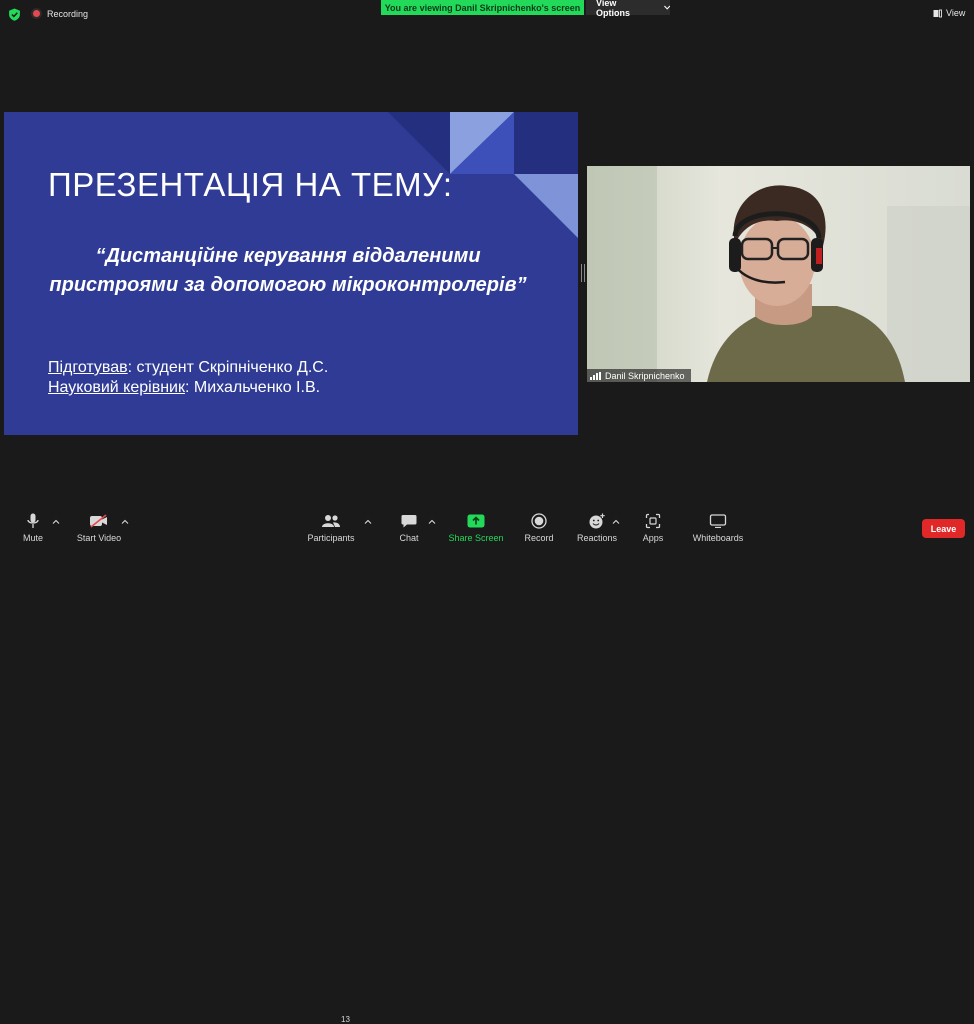  What do you see at coordinates (956, 13) in the screenshot?
I see `view-label: View` at bounding box center [956, 13].